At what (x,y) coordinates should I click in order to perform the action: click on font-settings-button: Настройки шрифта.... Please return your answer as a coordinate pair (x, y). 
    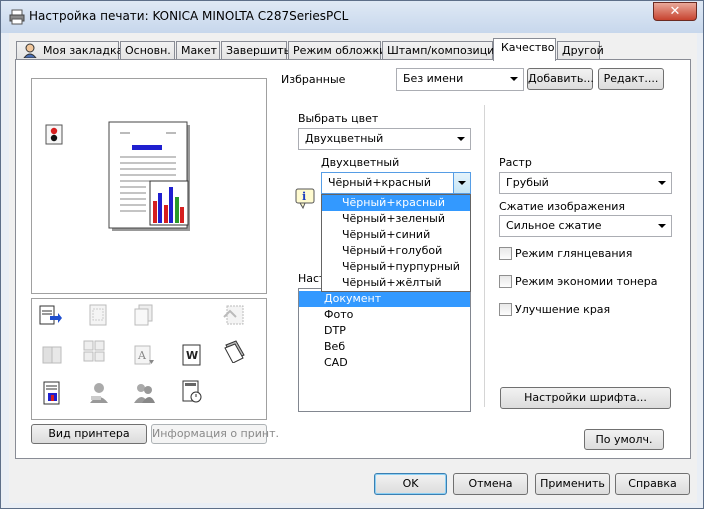
    Looking at the image, I should click on (585, 398).